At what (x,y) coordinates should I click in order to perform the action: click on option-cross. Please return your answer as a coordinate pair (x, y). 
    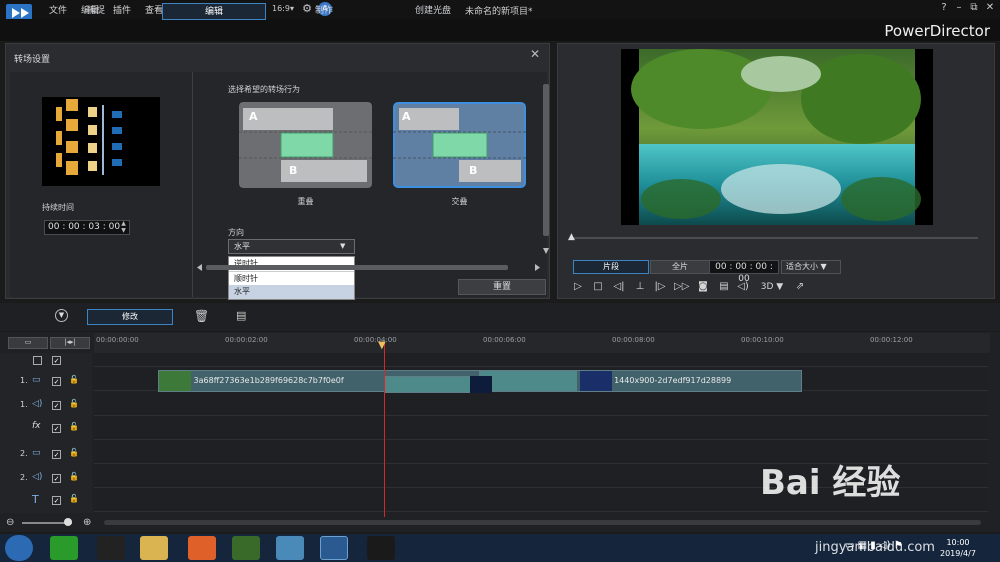
    Looking at the image, I should click on (459, 145).